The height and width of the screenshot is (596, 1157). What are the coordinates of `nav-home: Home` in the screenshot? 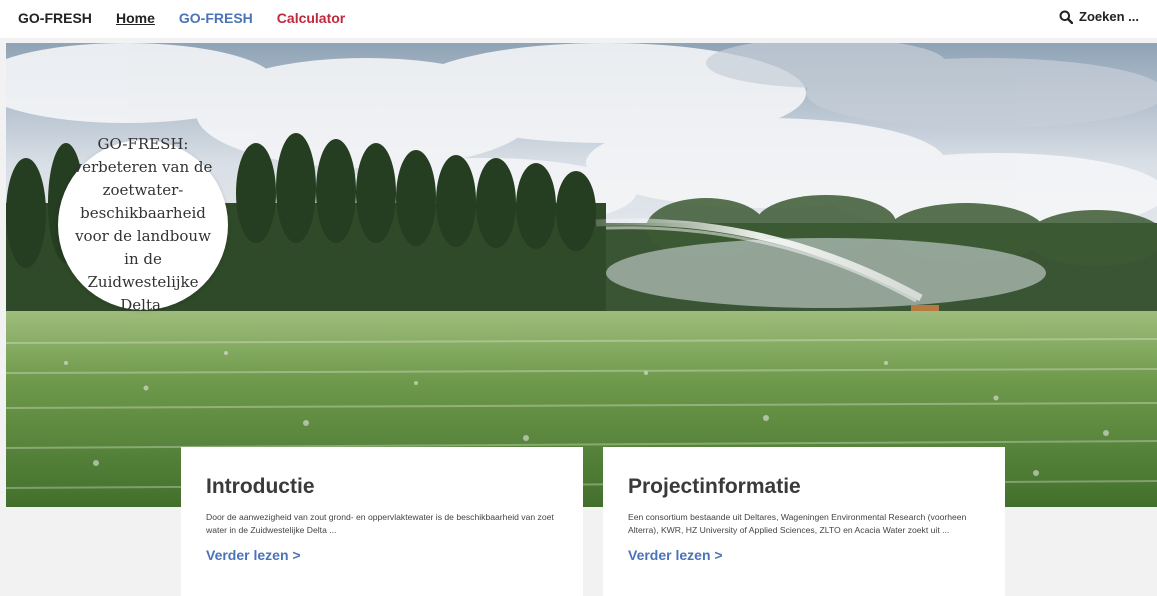 It's located at (135, 18).